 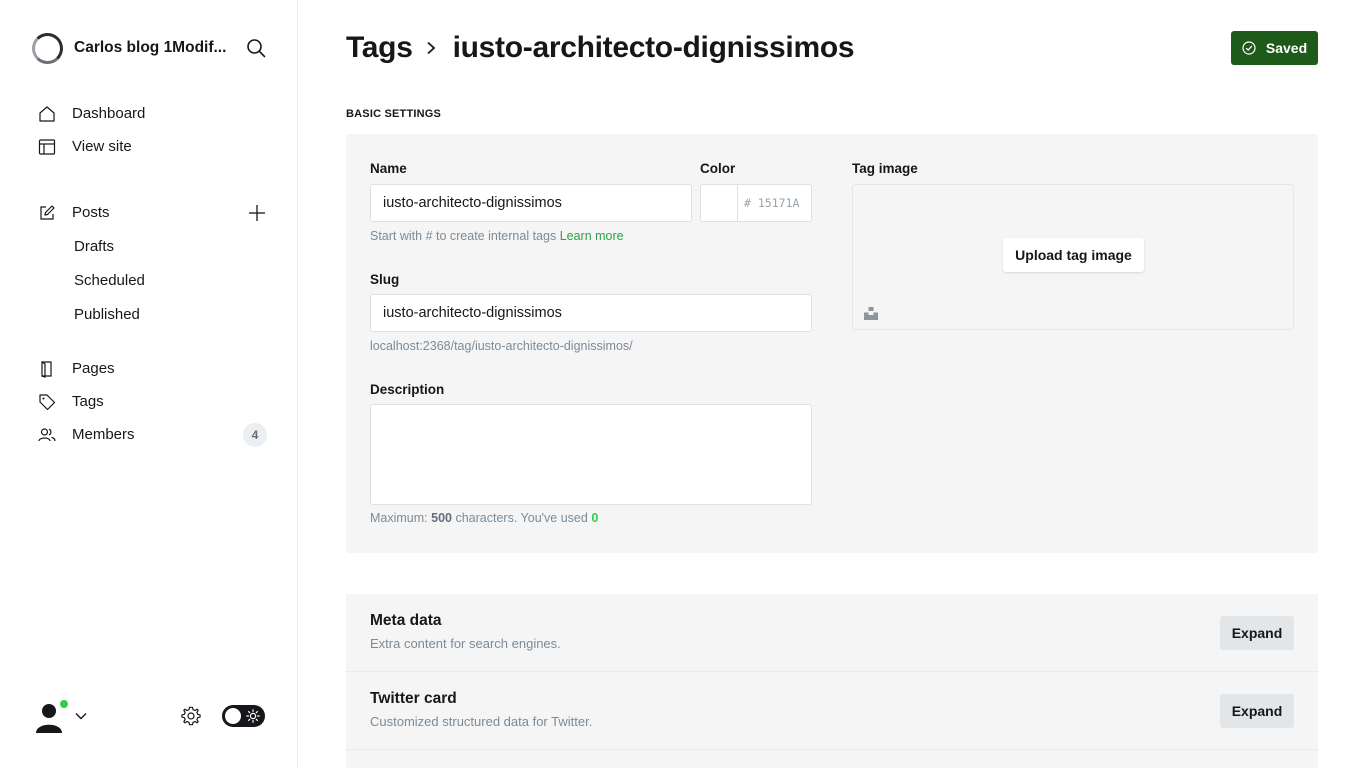 I want to click on breadcrumb-current: iusto-architecto-dignissimos, so click(x=653, y=47).